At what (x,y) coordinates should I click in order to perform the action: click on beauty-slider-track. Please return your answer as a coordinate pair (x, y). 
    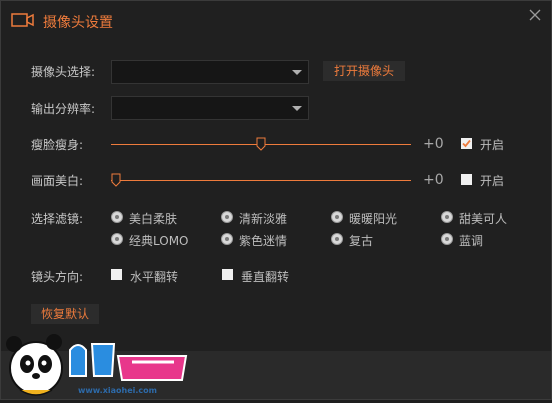
    Looking at the image, I should click on (261, 180).